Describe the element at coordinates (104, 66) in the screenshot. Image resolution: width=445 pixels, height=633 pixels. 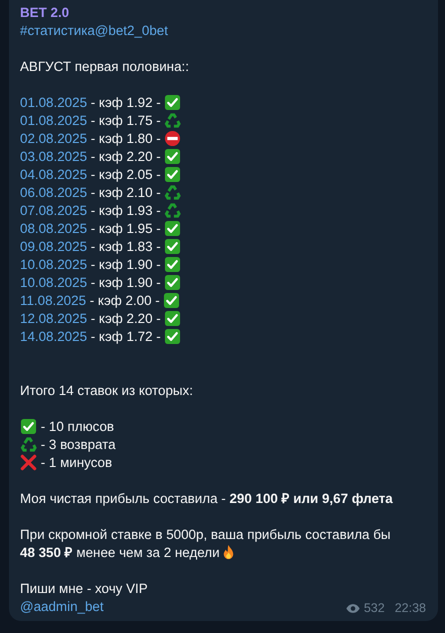
I see `heading-text: АВГУСТ первая половина::` at that location.